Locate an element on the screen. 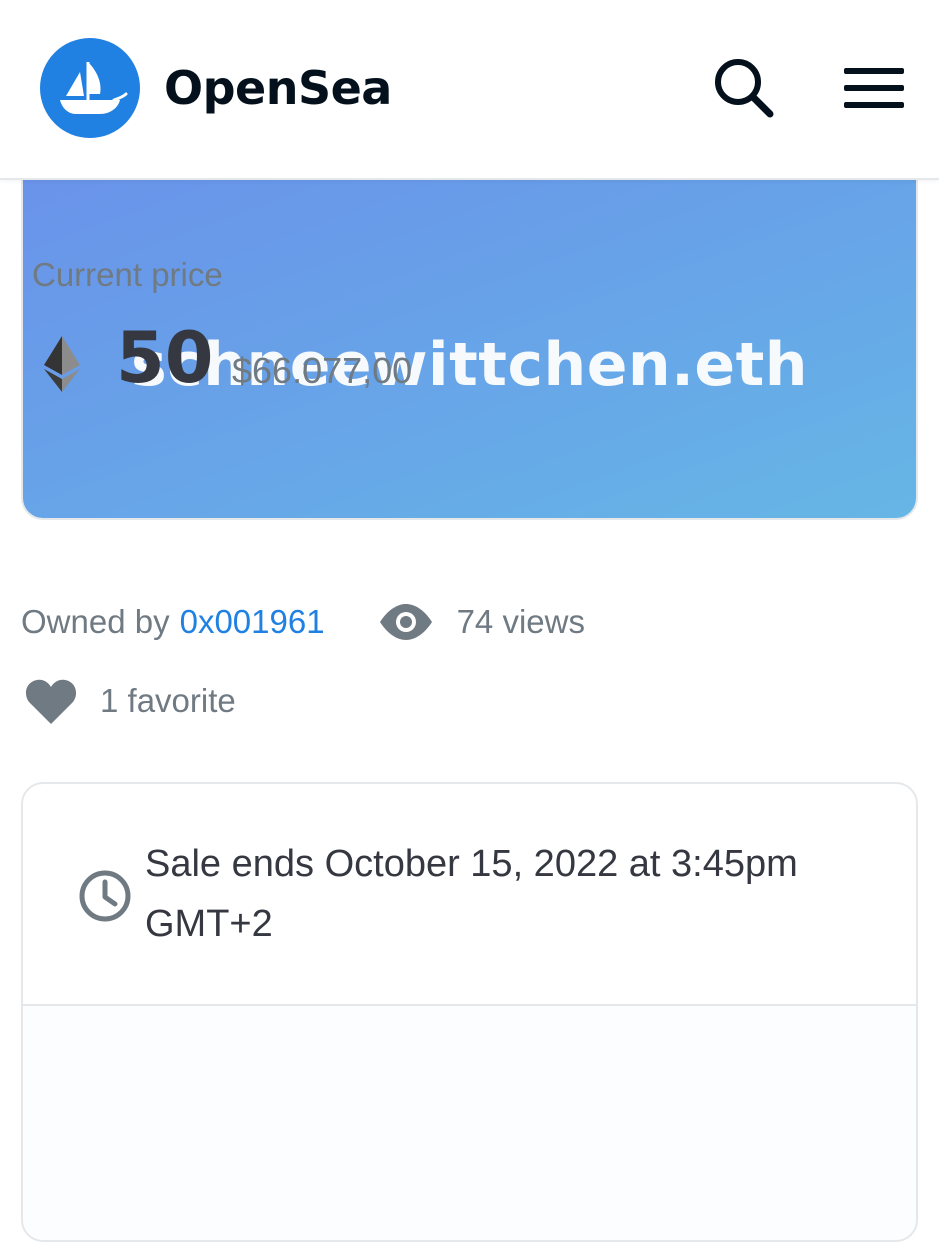 Image resolution: width=939 pixels, height=1242 pixels. opensea-logo is located at coordinates (90, 88).